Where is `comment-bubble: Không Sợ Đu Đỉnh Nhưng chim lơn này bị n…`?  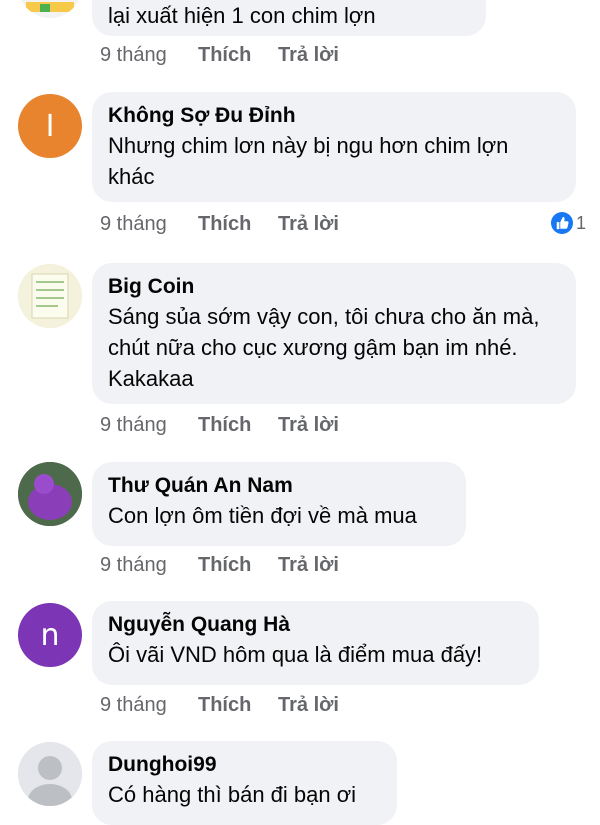
comment-bubble: Không Sợ Đu Đỉnh Nhưng chim lơn này bị n… is located at coordinates (334, 147).